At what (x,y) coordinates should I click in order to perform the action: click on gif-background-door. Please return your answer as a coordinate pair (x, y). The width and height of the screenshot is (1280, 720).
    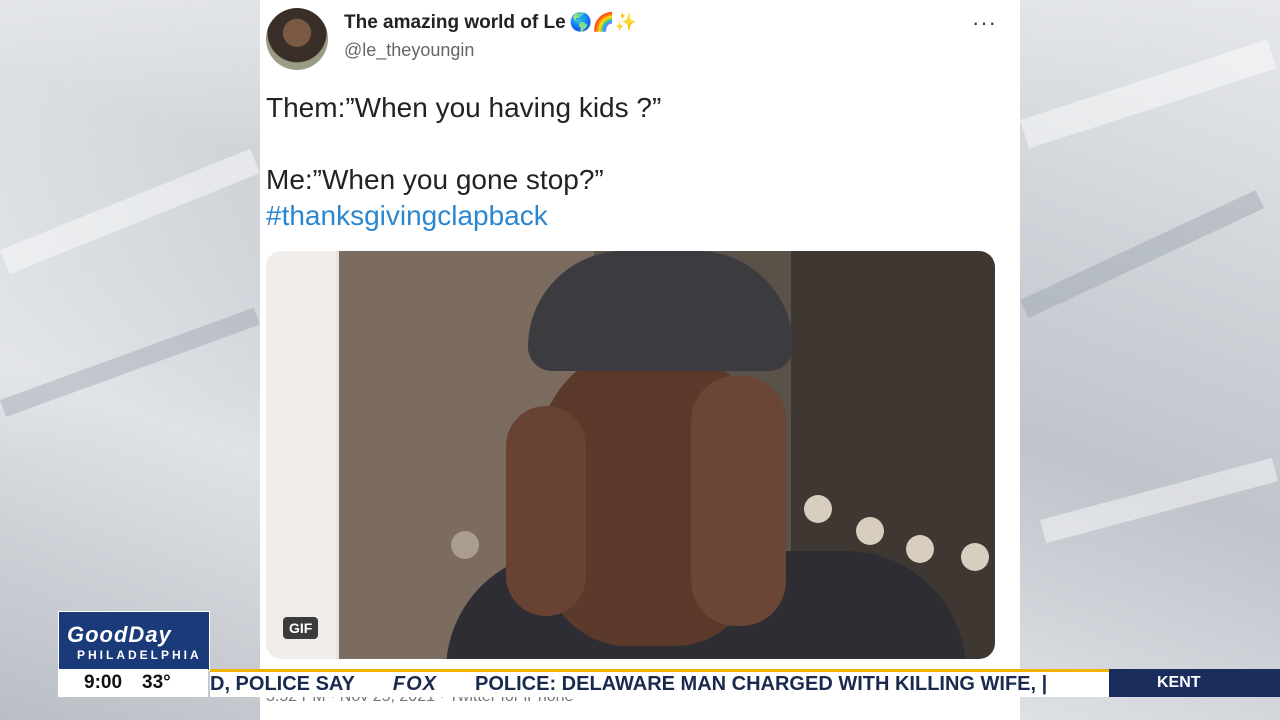
    Looking at the image, I should click on (301, 455).